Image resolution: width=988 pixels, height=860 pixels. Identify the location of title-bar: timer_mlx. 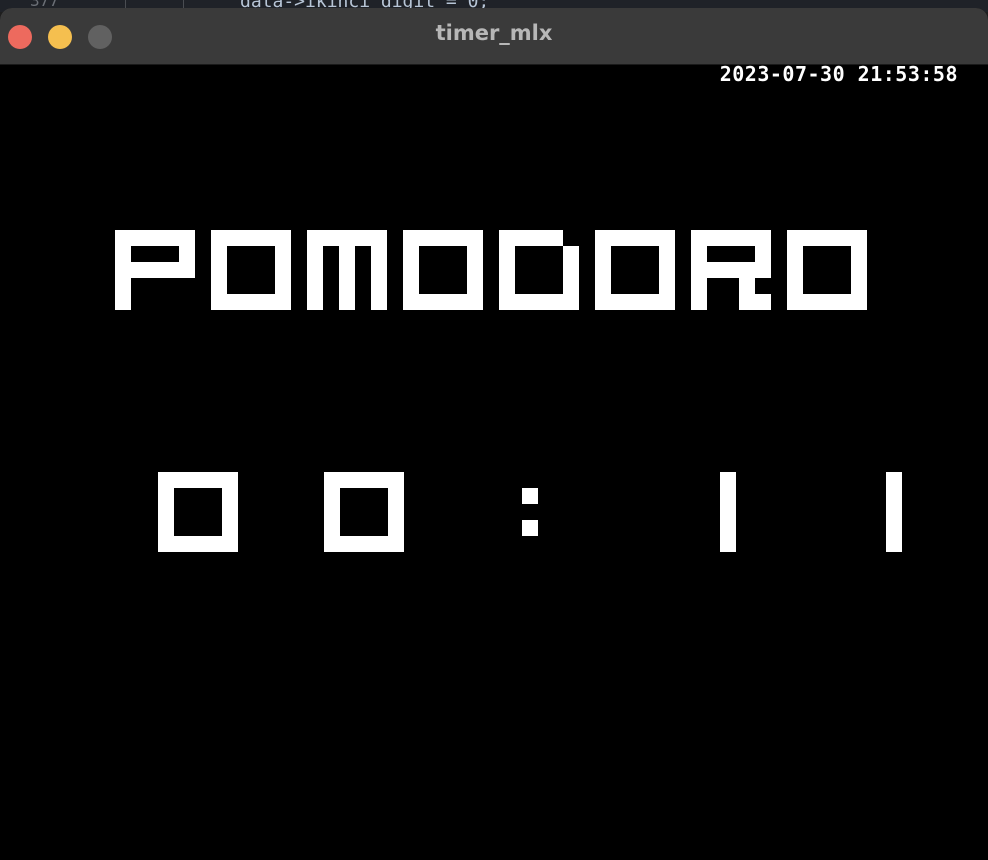
(494, 36).